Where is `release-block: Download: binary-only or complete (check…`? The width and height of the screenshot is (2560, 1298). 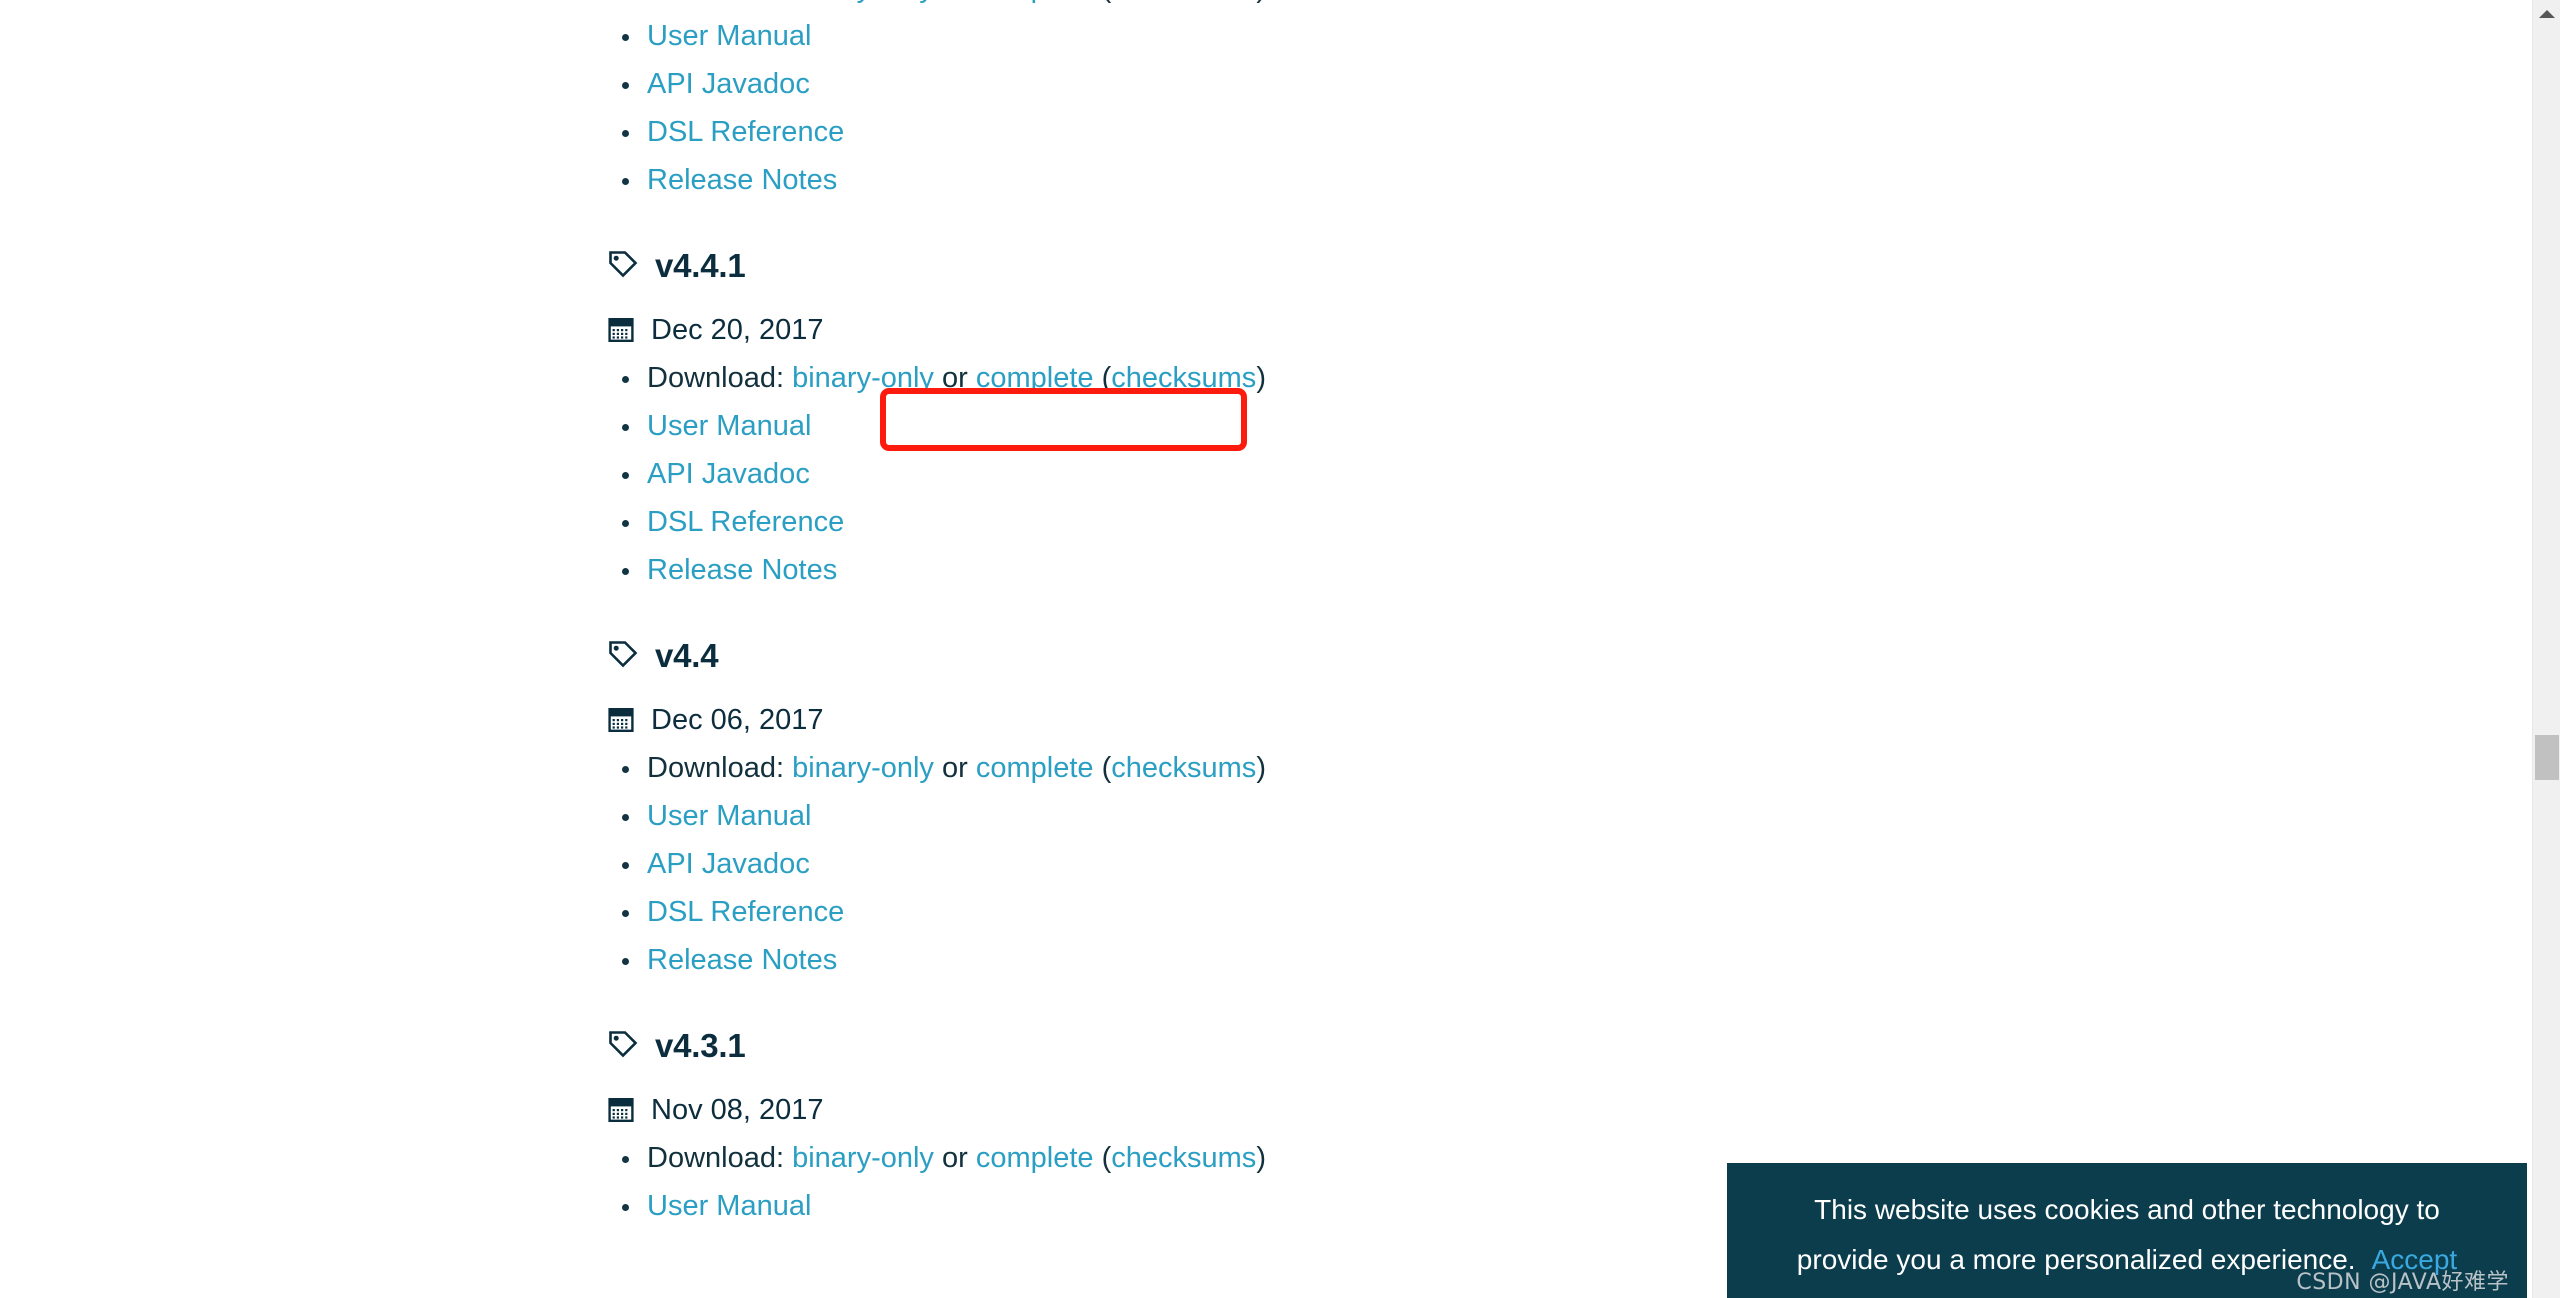 release-block: Download: binary-only or complete (check… is located at coordinates (1559, 102).